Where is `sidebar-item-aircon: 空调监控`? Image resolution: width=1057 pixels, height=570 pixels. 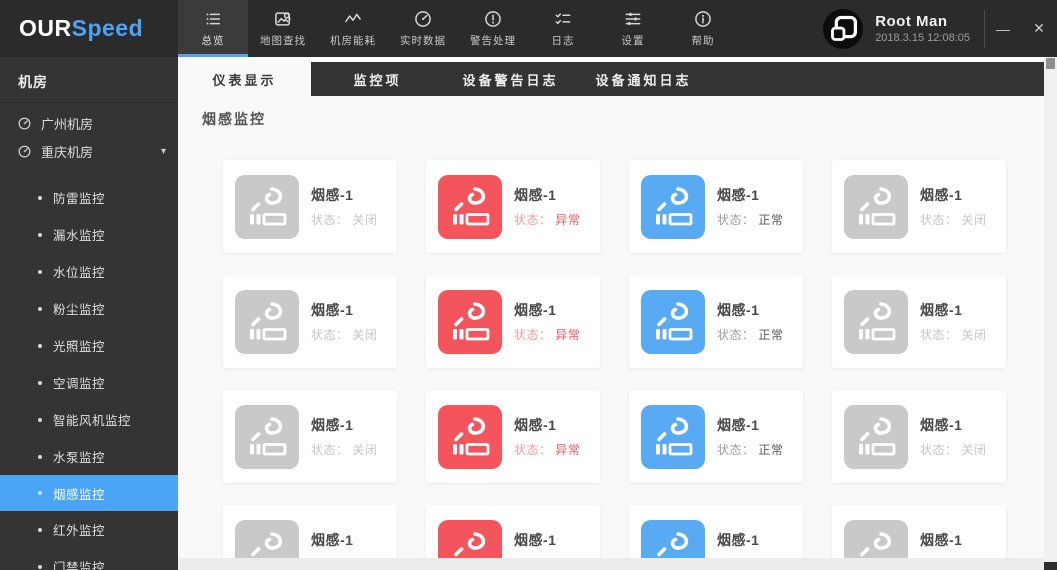
sidebar-item-aircon: 空调监控 is located at coordinates (89, 382).